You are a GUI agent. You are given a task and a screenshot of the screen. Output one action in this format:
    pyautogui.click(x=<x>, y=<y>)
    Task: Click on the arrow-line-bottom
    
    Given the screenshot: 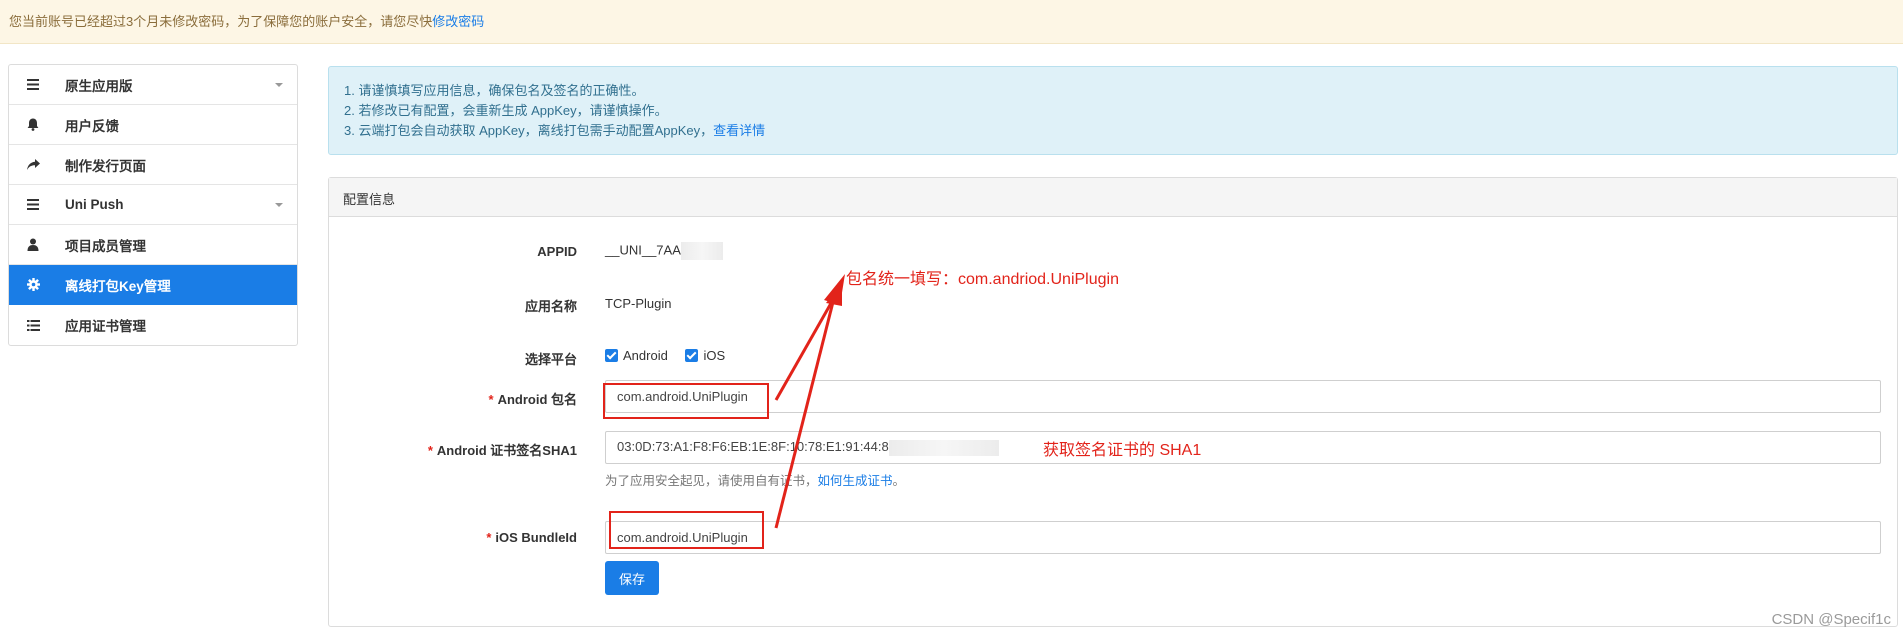 What is the action you would take?
    pyautogui.click(x=805, y=413)
    